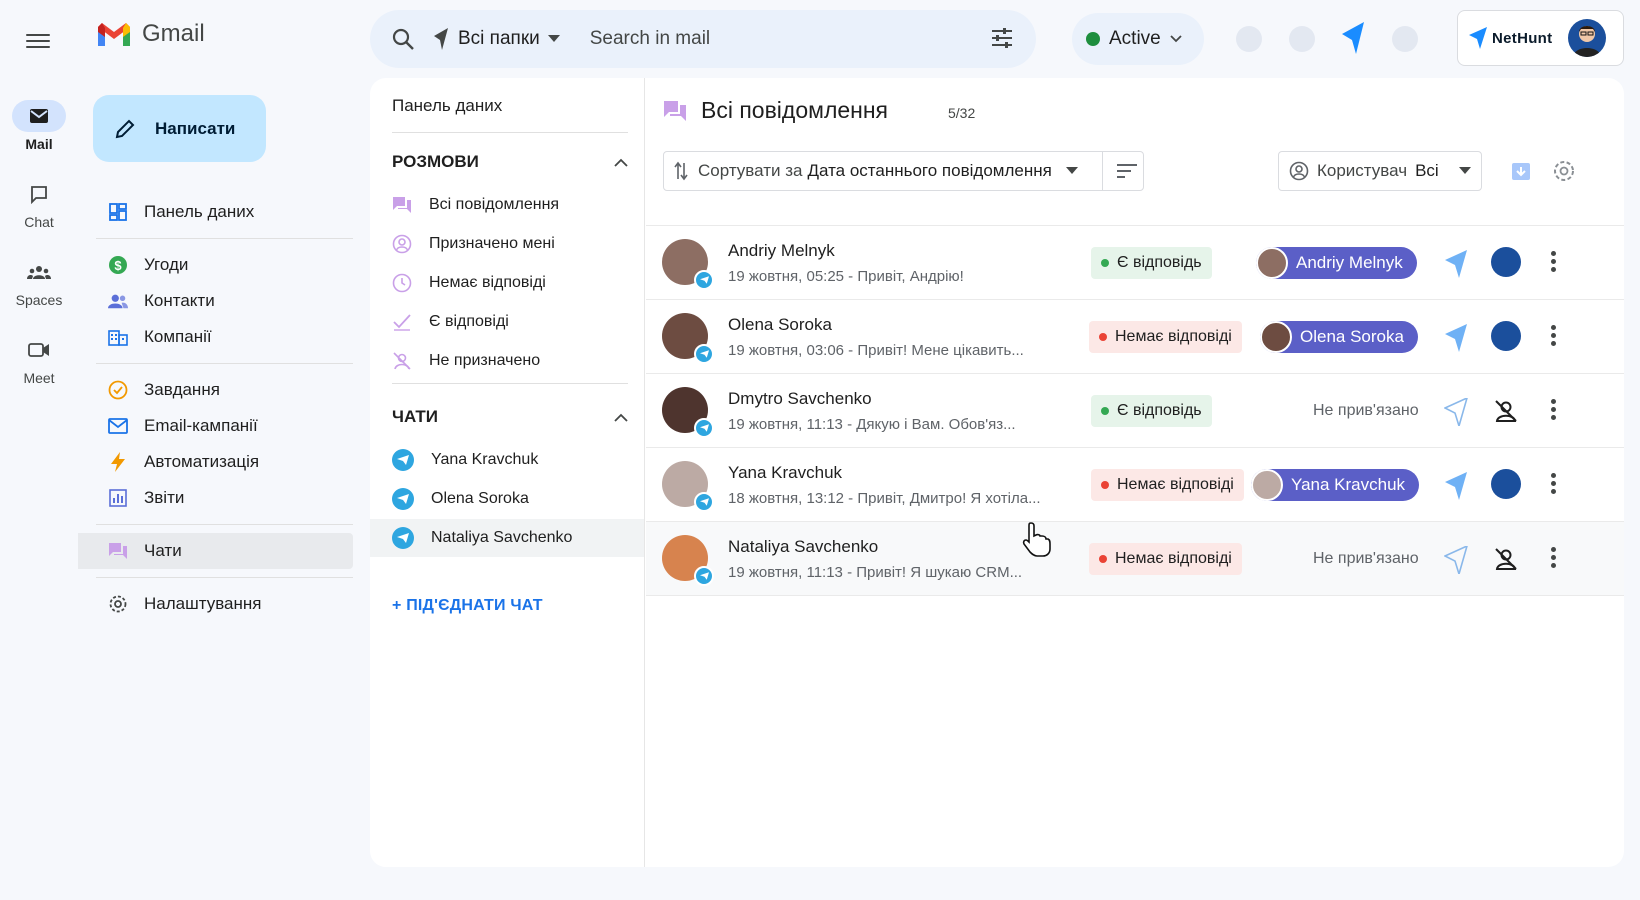 The width and height of the screenshot is (1640, 900). What do you see at coordinates (215, 301) in the screenshot?
I see `nav-item-contacts: Контакти` at bounding box center [215, 301].